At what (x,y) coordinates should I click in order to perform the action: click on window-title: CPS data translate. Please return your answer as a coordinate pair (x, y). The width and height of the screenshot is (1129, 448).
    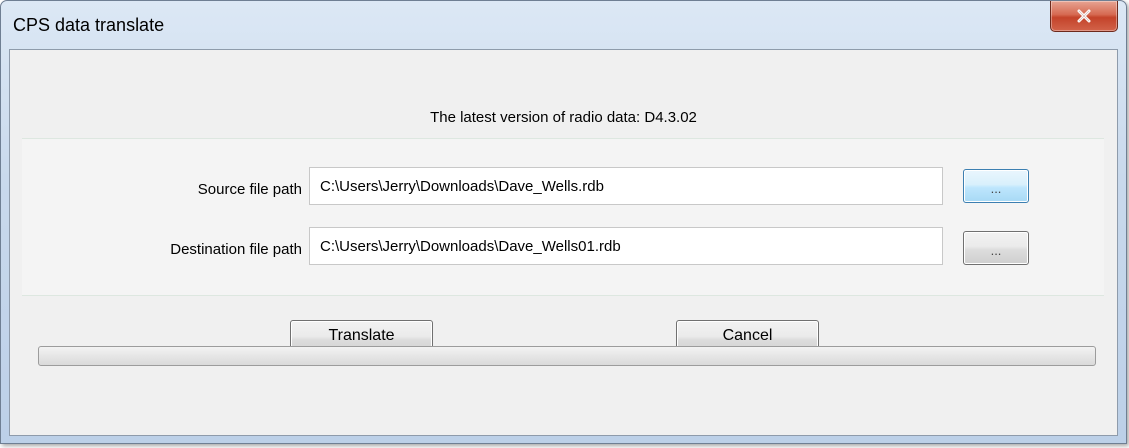
    Looking at the image, I should click on (89, 25).